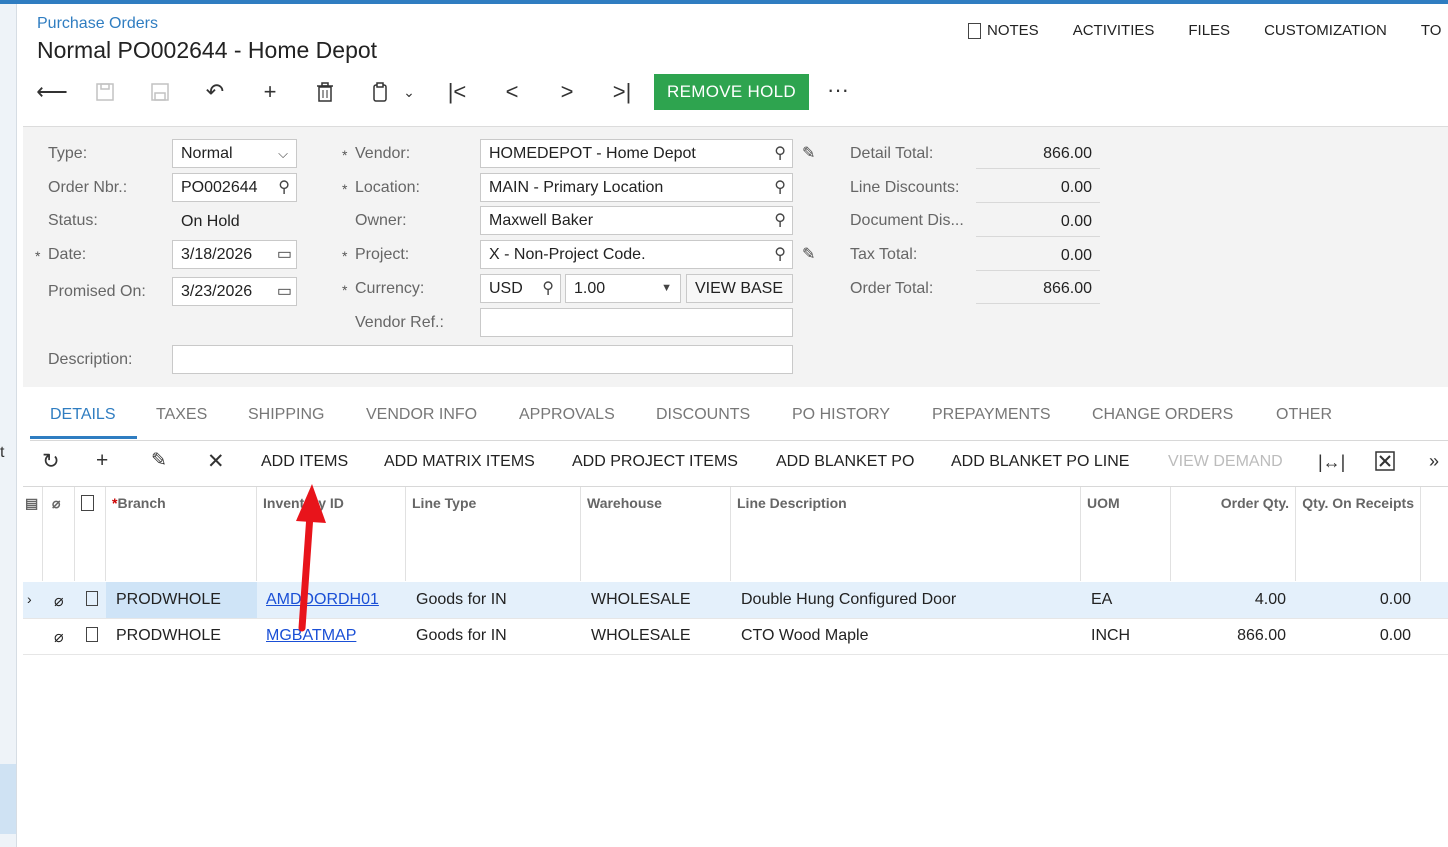  What do you see at coordinates (848, 600) in the screenshot?
I see `line-description-cell: Double Hung Configured Door` at bounding box center [848, 600].